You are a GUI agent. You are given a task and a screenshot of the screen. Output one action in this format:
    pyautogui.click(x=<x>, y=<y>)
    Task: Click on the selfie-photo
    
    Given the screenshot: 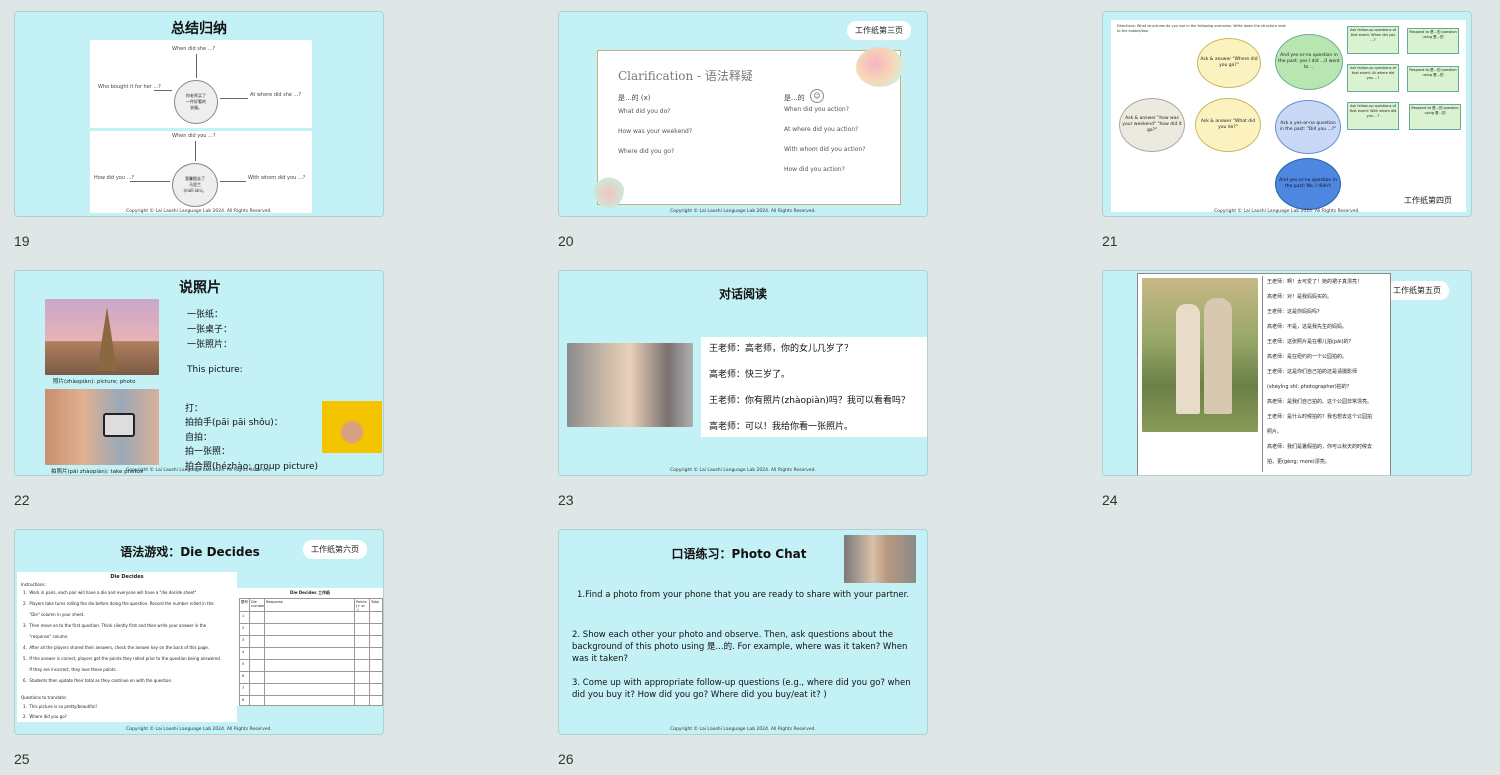 What is the action you would take?
    pyautogui.click(x=352, y=427)
    